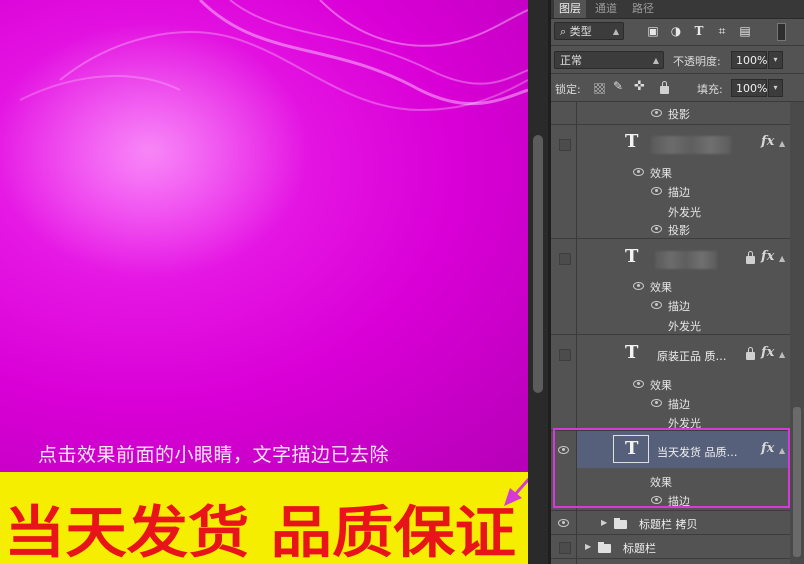  Describe the element at coordinates (664, 87) in the screenshot. I see `lock-all-icon` at that location.